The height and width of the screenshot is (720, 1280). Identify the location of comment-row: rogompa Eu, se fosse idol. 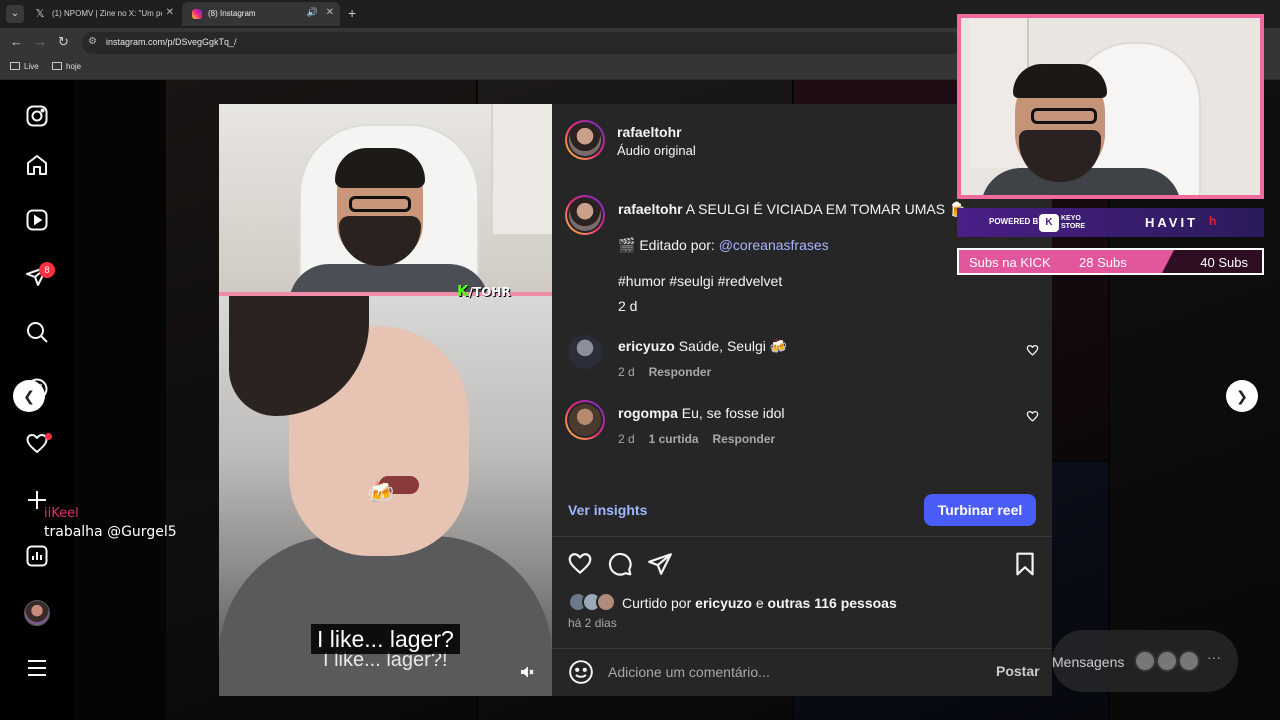
(701, 413).